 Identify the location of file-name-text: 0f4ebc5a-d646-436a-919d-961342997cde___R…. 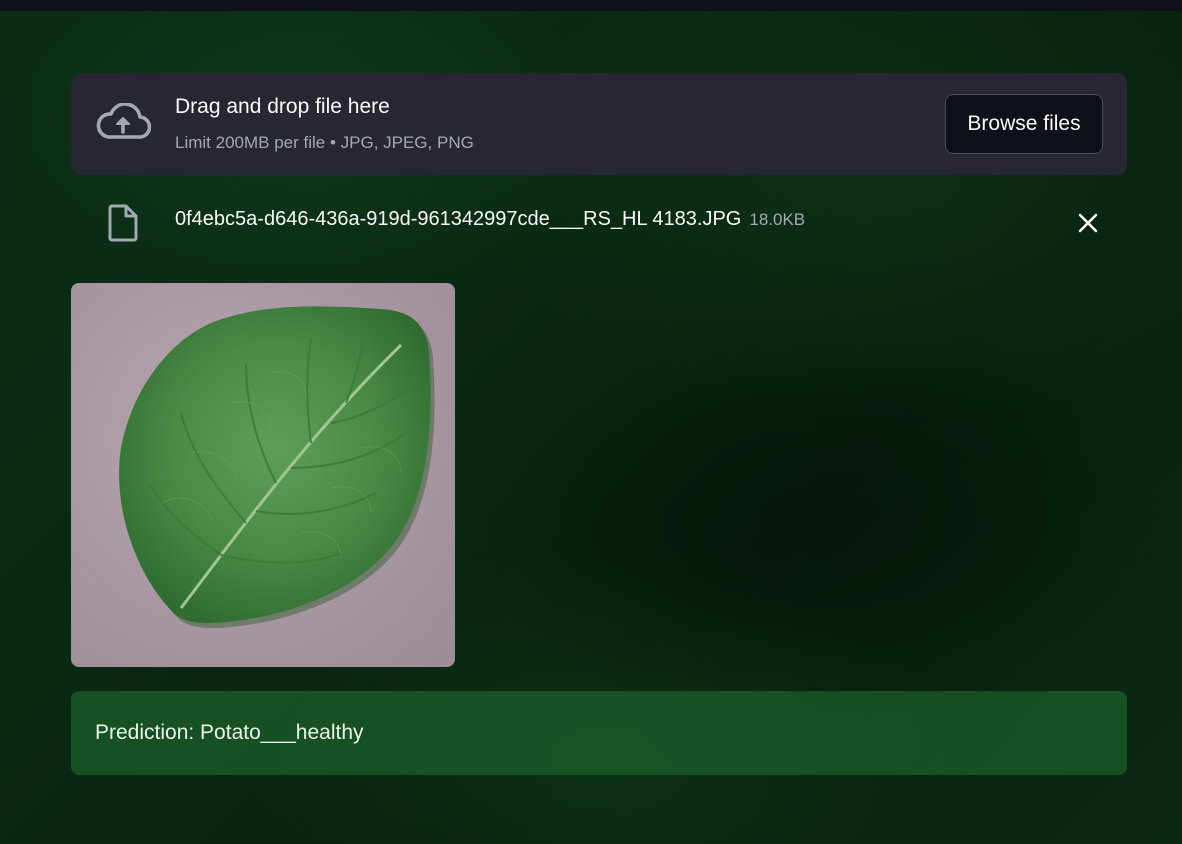
(458, 219).